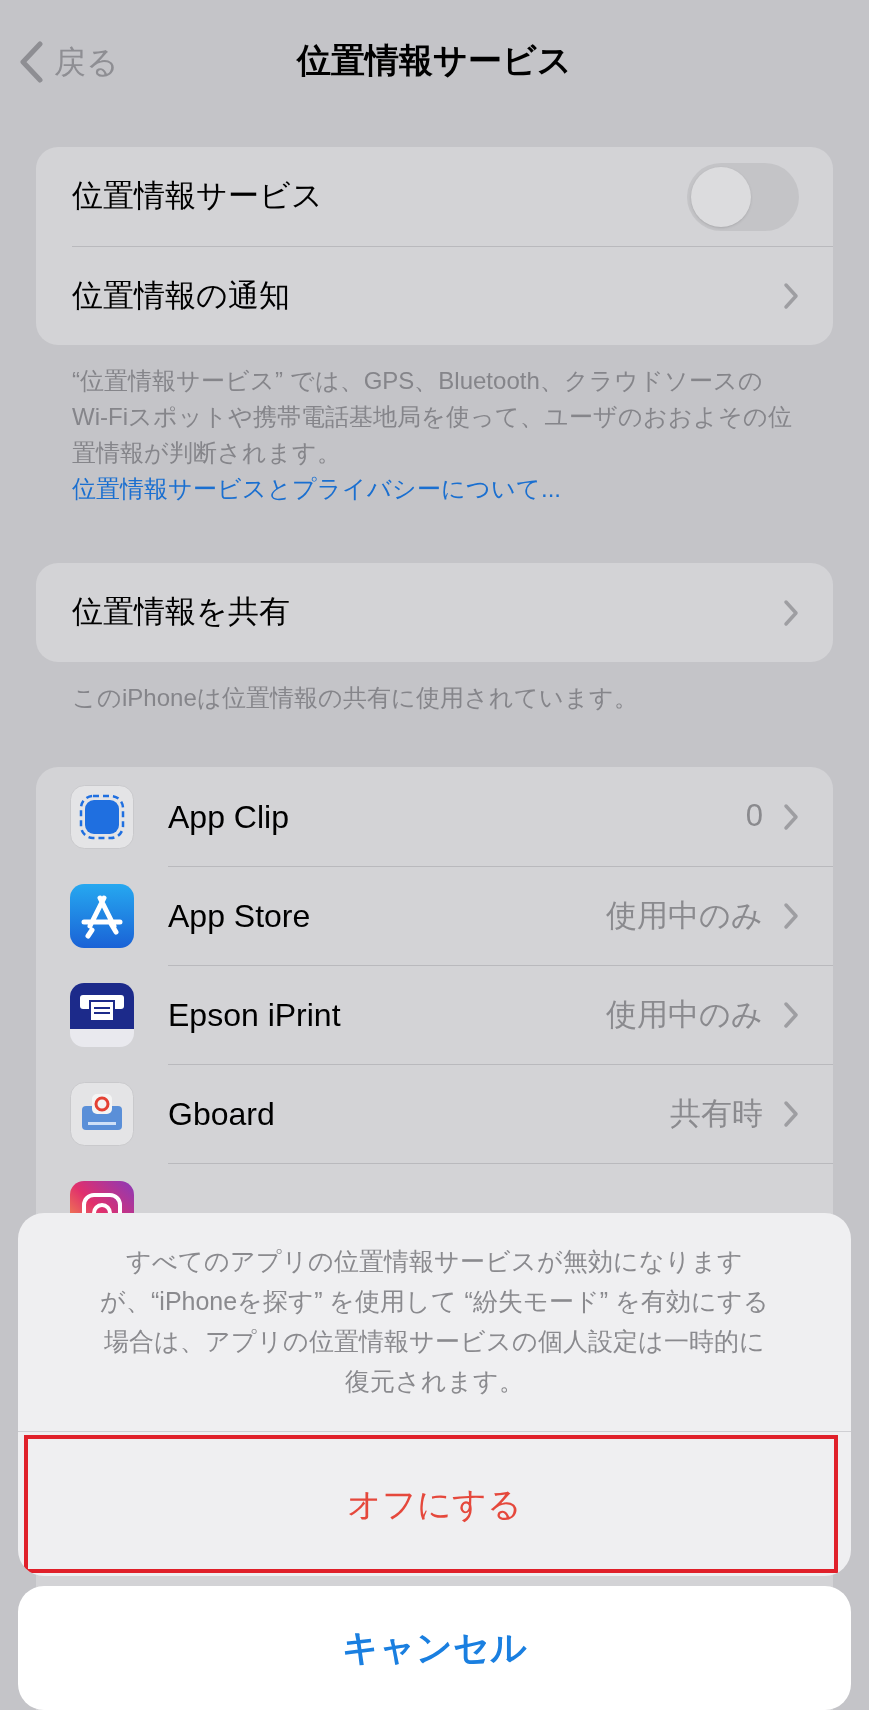 Image resolution: width=869 pixels, height=1710 pixels. Describe the element at coordinates (181, 295) in the screenshot. I see `row-label: 位置情報の通知` at that location.